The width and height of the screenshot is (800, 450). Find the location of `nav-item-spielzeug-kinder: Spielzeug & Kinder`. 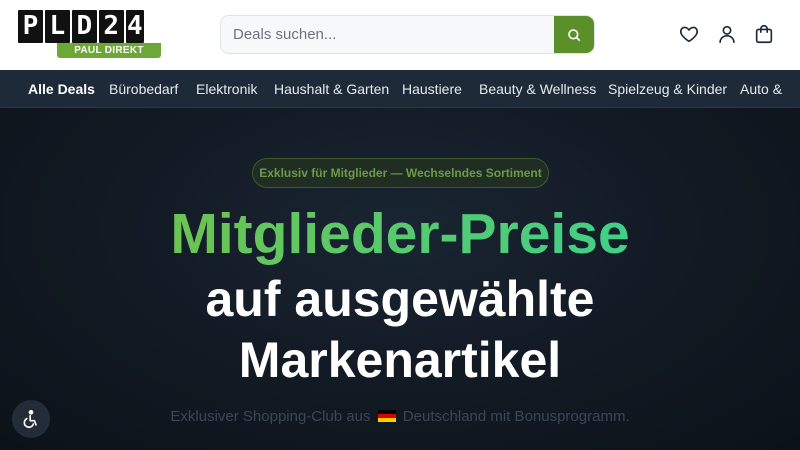

nav-item-spielzeug-kinder: Spielzeug & Kinder is located at coordinates (667, 88).